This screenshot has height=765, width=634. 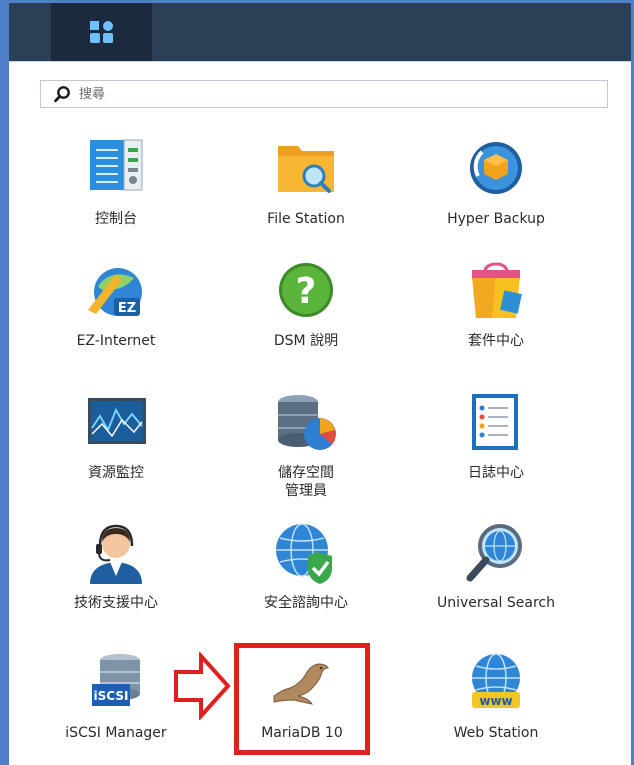 I want to click on app-storage-manager: 儲存空間 管理員, so click(x=306, y=445).